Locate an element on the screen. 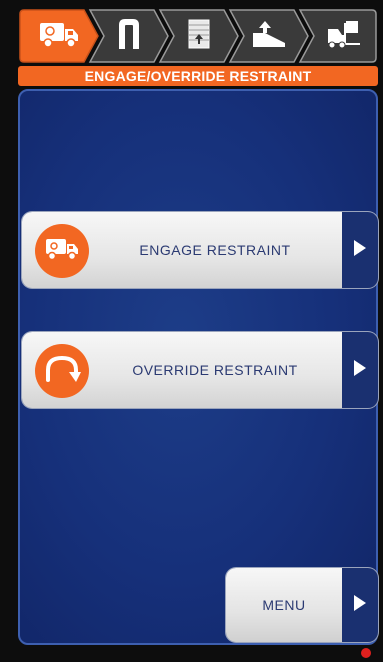 This screenshot has width=383, height=662. override-restraint-label: OVERRIDE RESTRAINT is located at coordinates (215, 370).